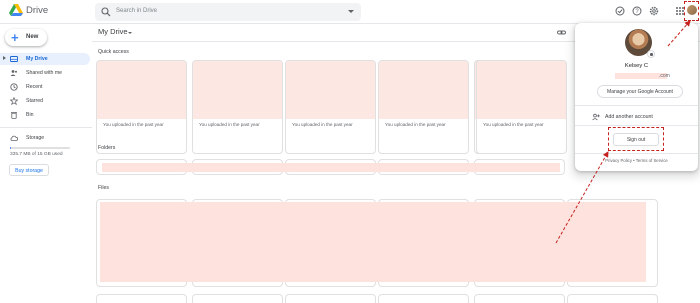 Image resolution: width=700 pixels, height=303 pixels. I want to click on sidebar-item-shared: Shared with me, so click(45, 73).